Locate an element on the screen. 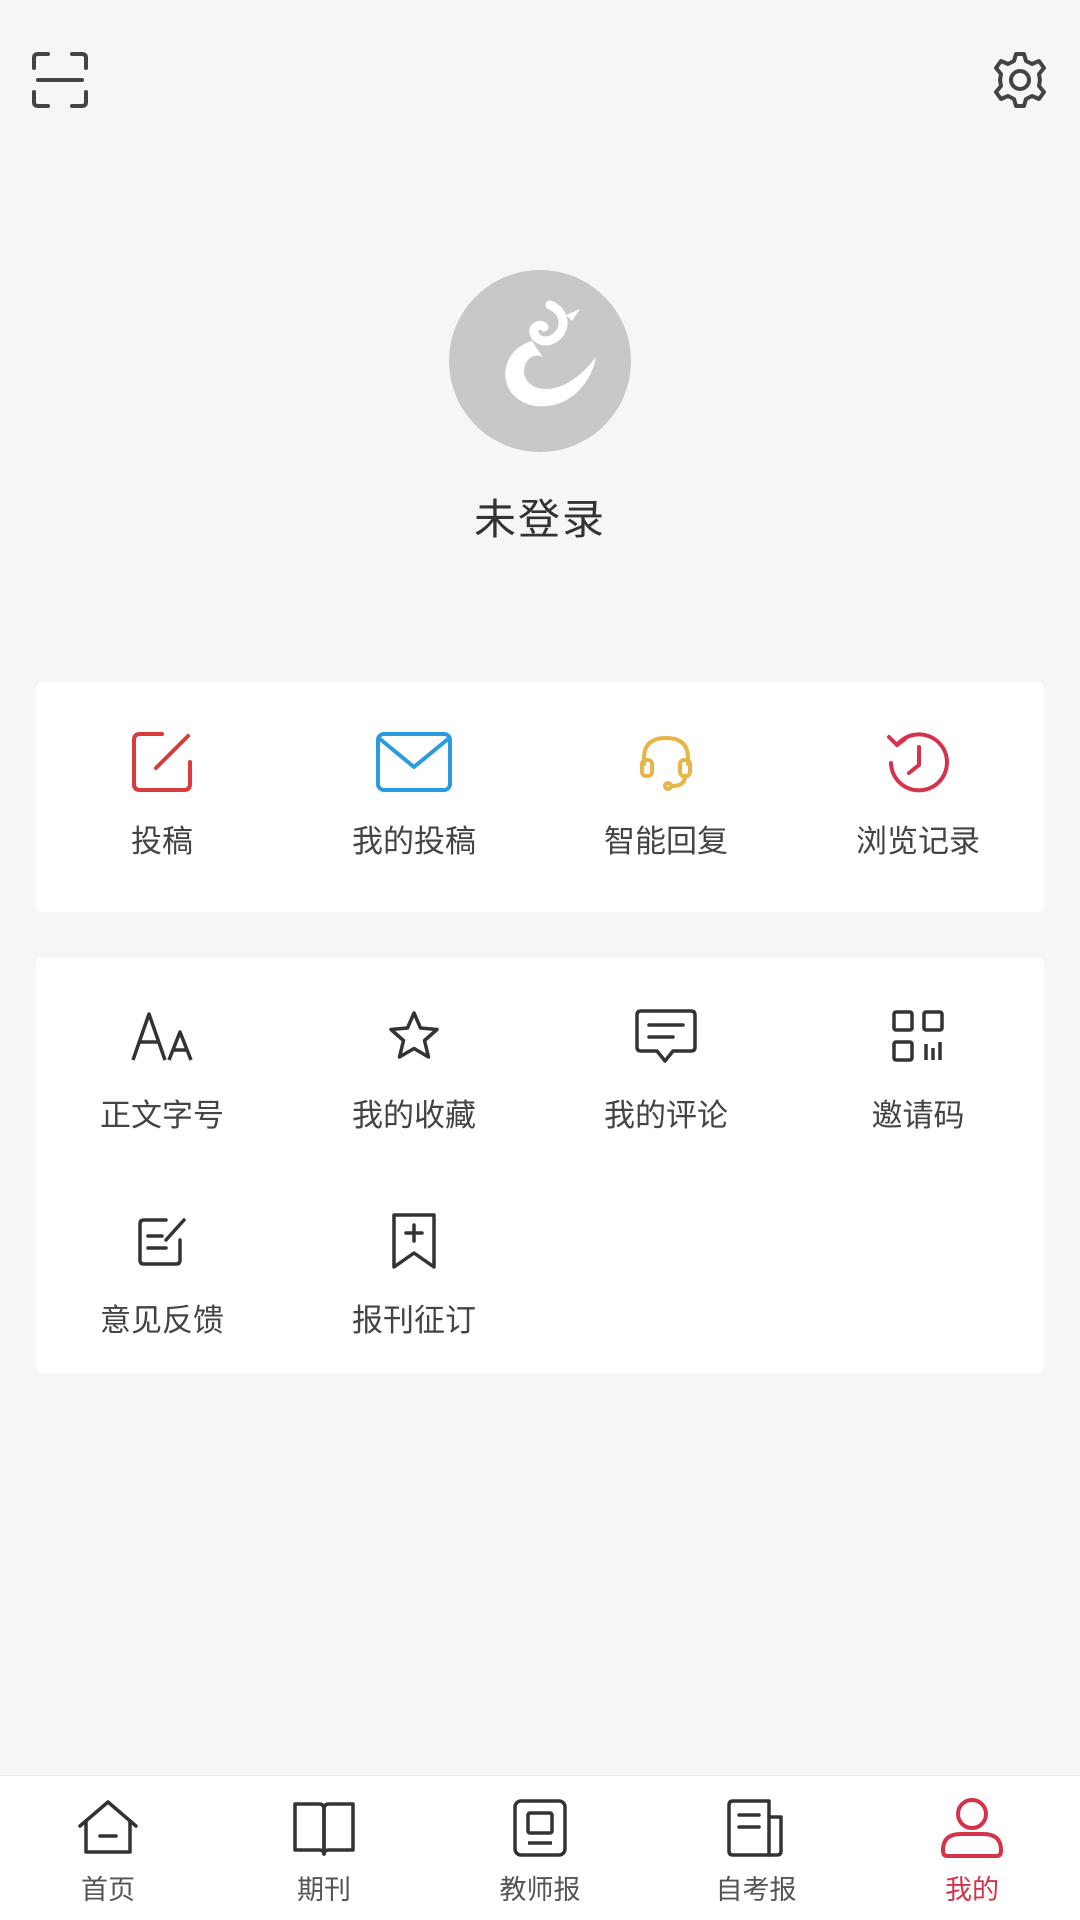 The image size is (1080, 1920). avatar is located at coordinates (540, 361).